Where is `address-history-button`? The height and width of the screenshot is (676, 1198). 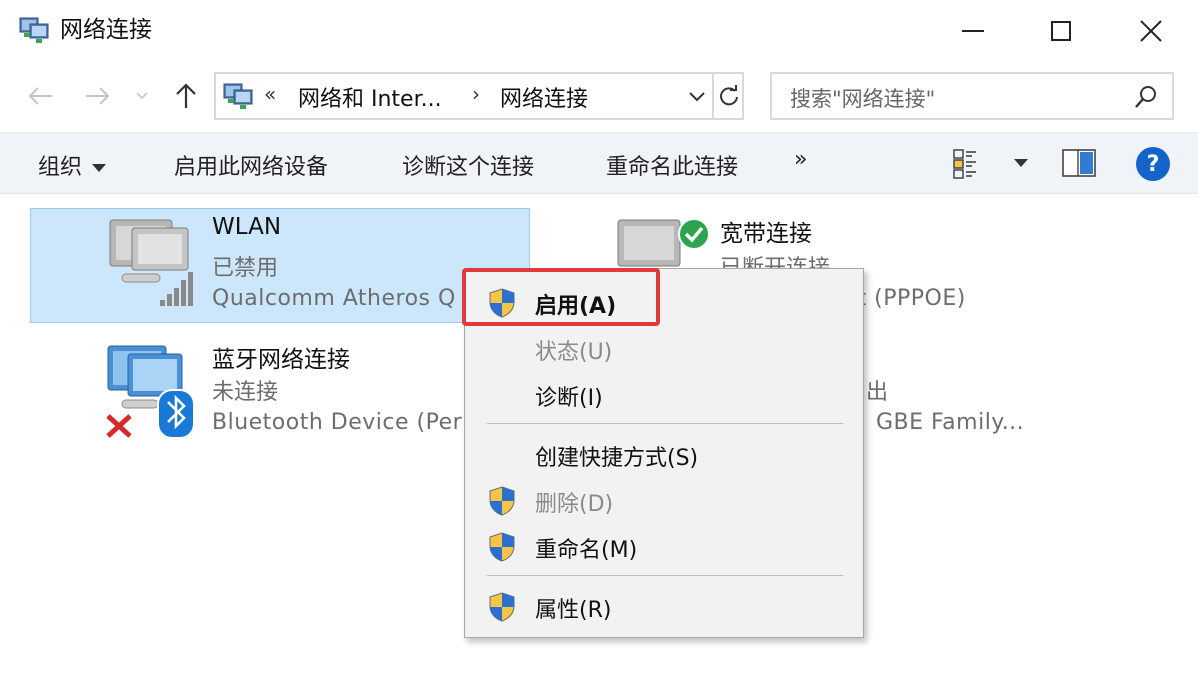
address-history-button is located at coordinates (697, 97).